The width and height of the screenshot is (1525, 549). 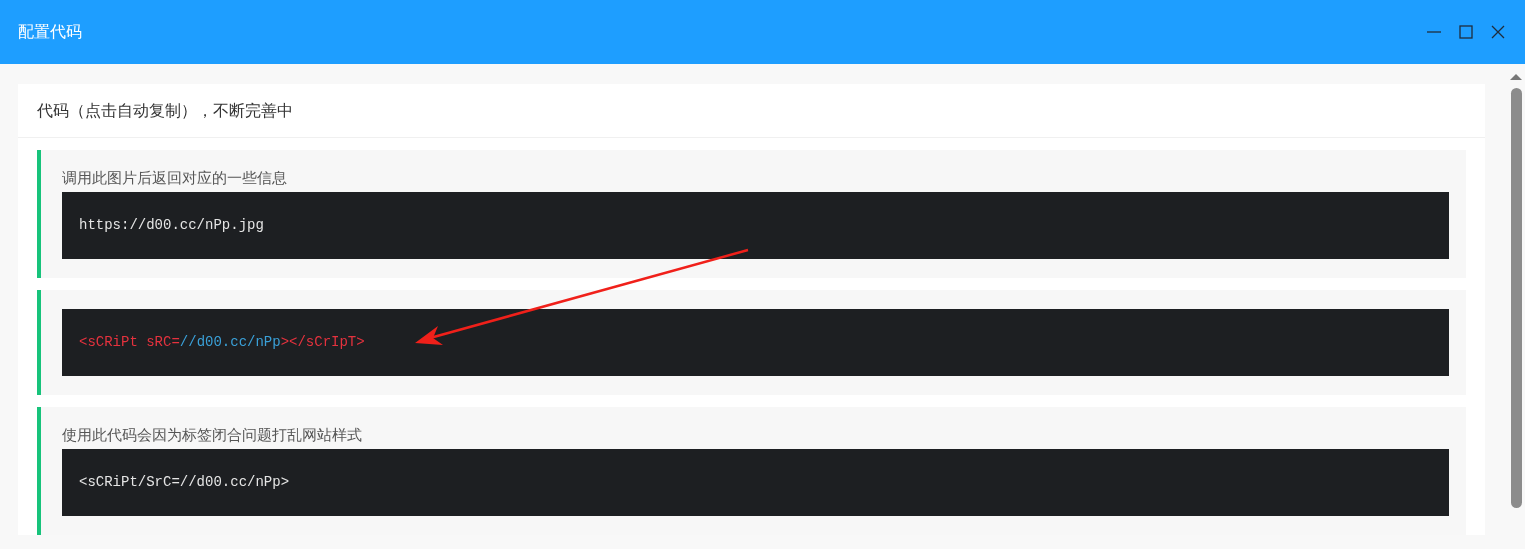 I want to click on close-icon, so click(x=1498, y=32).